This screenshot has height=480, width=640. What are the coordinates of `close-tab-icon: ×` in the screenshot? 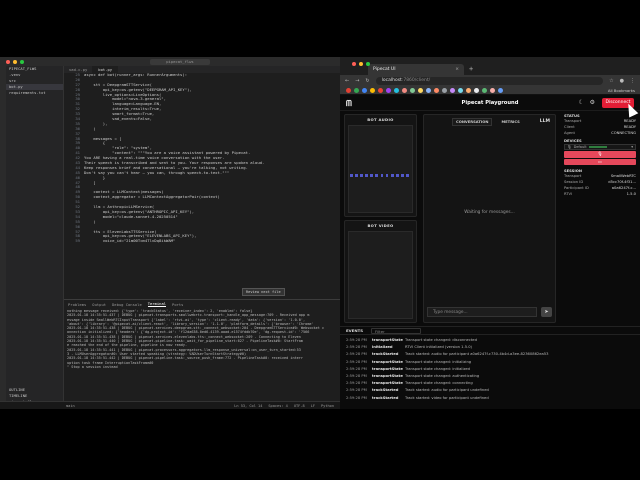 It's located at (457, 69).